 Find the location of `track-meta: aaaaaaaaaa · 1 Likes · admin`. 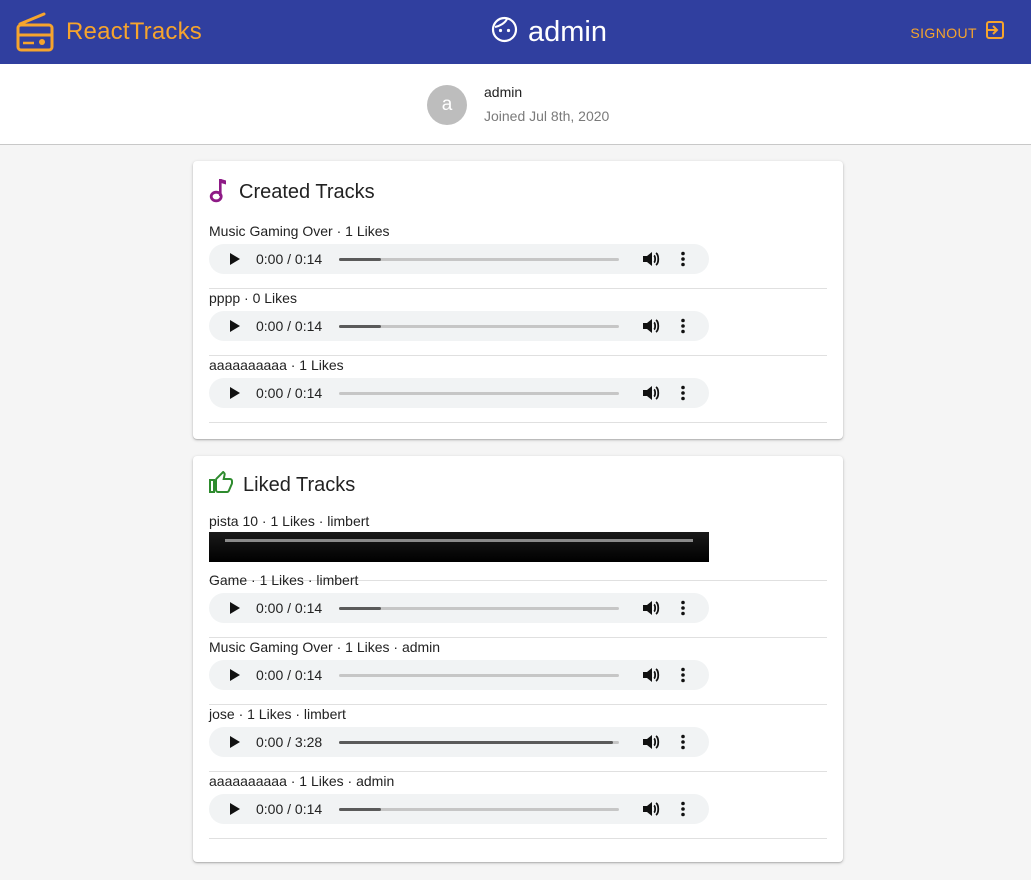

track-meta: aaaaaaaaaa · 1 Likes · admin is located at coordinates (302, 781).